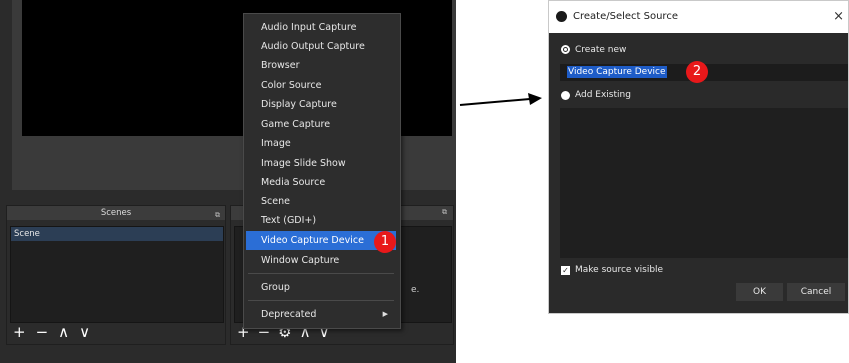 The image size is (849, 363). Describe the element at coordinates (321, 124) in the screenshot. I see `menu-item-game-capture: Game Capture` at that location.